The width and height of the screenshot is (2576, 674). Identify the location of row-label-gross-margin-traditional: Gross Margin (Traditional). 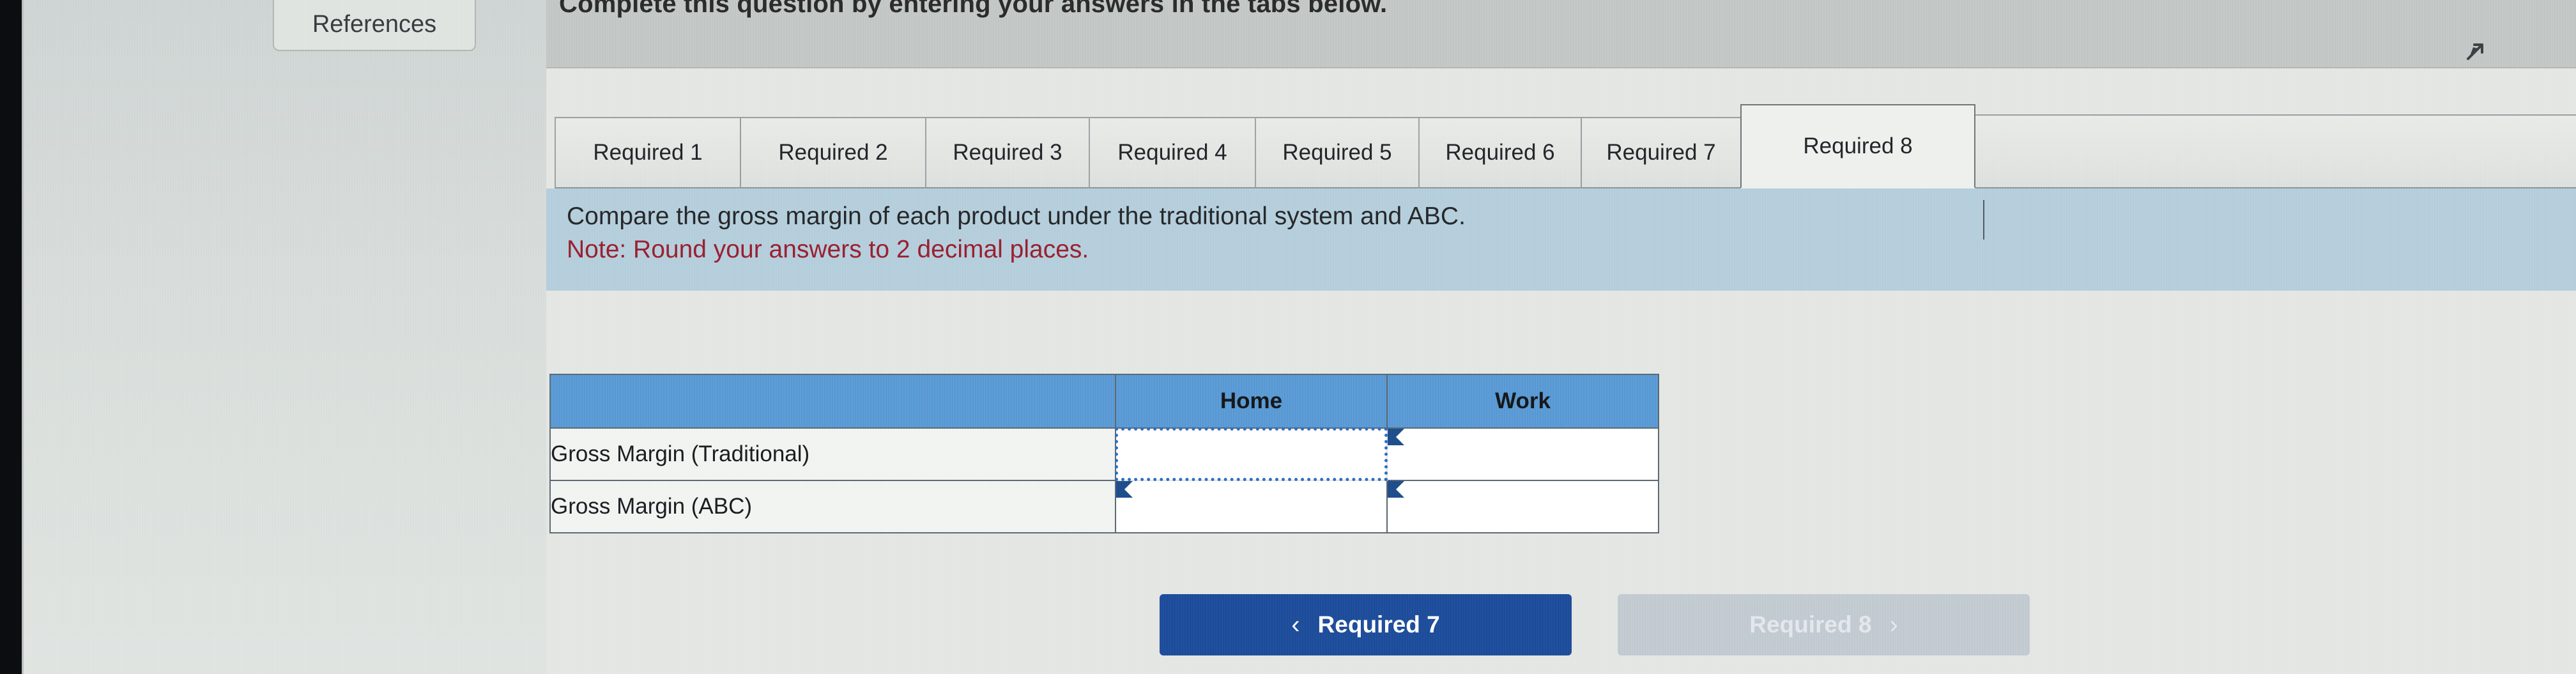
(832, 454).